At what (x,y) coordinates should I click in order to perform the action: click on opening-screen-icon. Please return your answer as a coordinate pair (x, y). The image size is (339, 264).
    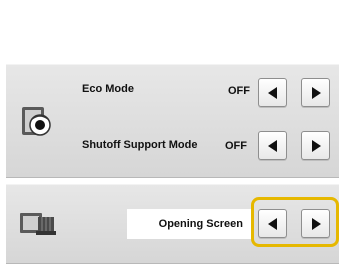
    Looking at the image, I should click on (39, 225).